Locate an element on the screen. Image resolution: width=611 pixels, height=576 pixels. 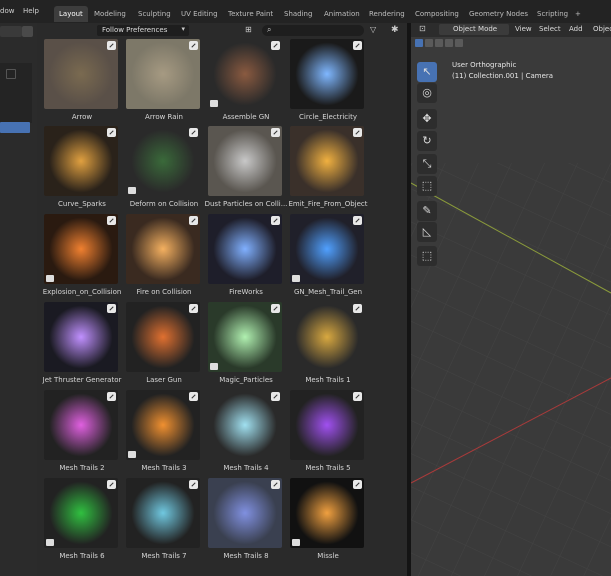
asset-tile: Mesh Trails 8 is located at coordinates (246, 522).